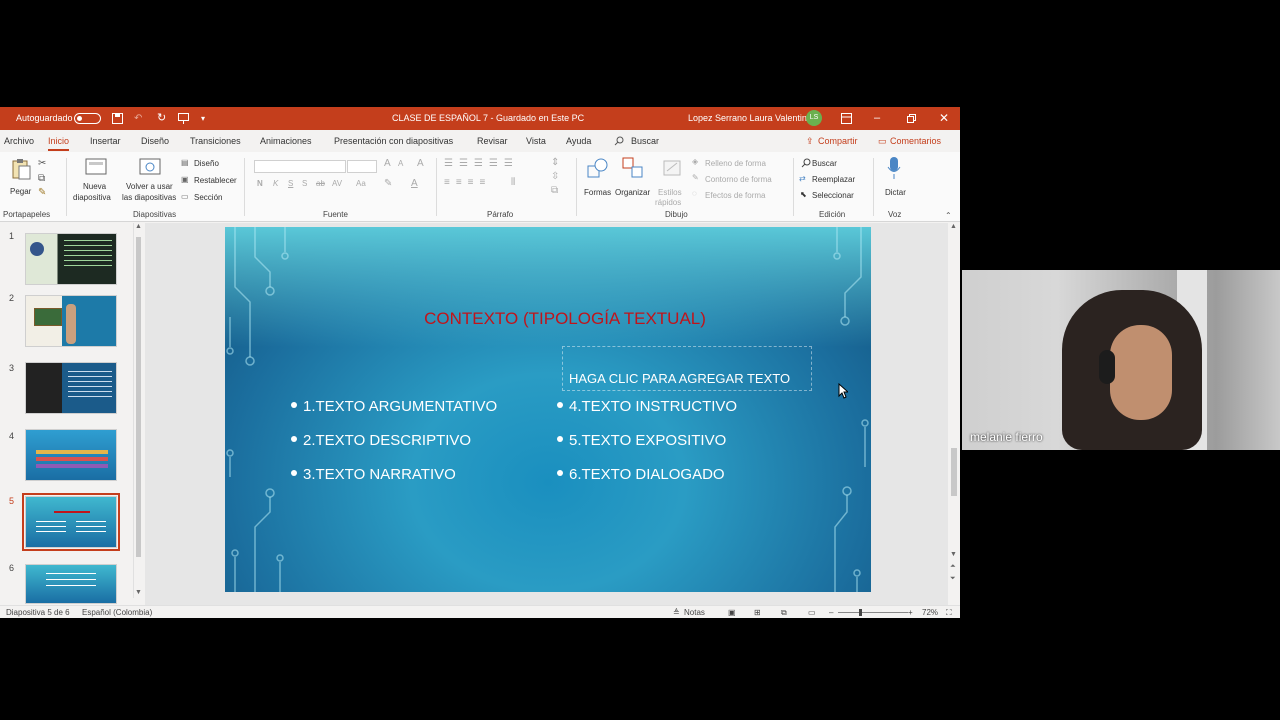 The width and height of the screenshot is (1280, 720). Describe the element at coordinates (96, 167) in the screenshot. I see `new-slide-icon` at that location.